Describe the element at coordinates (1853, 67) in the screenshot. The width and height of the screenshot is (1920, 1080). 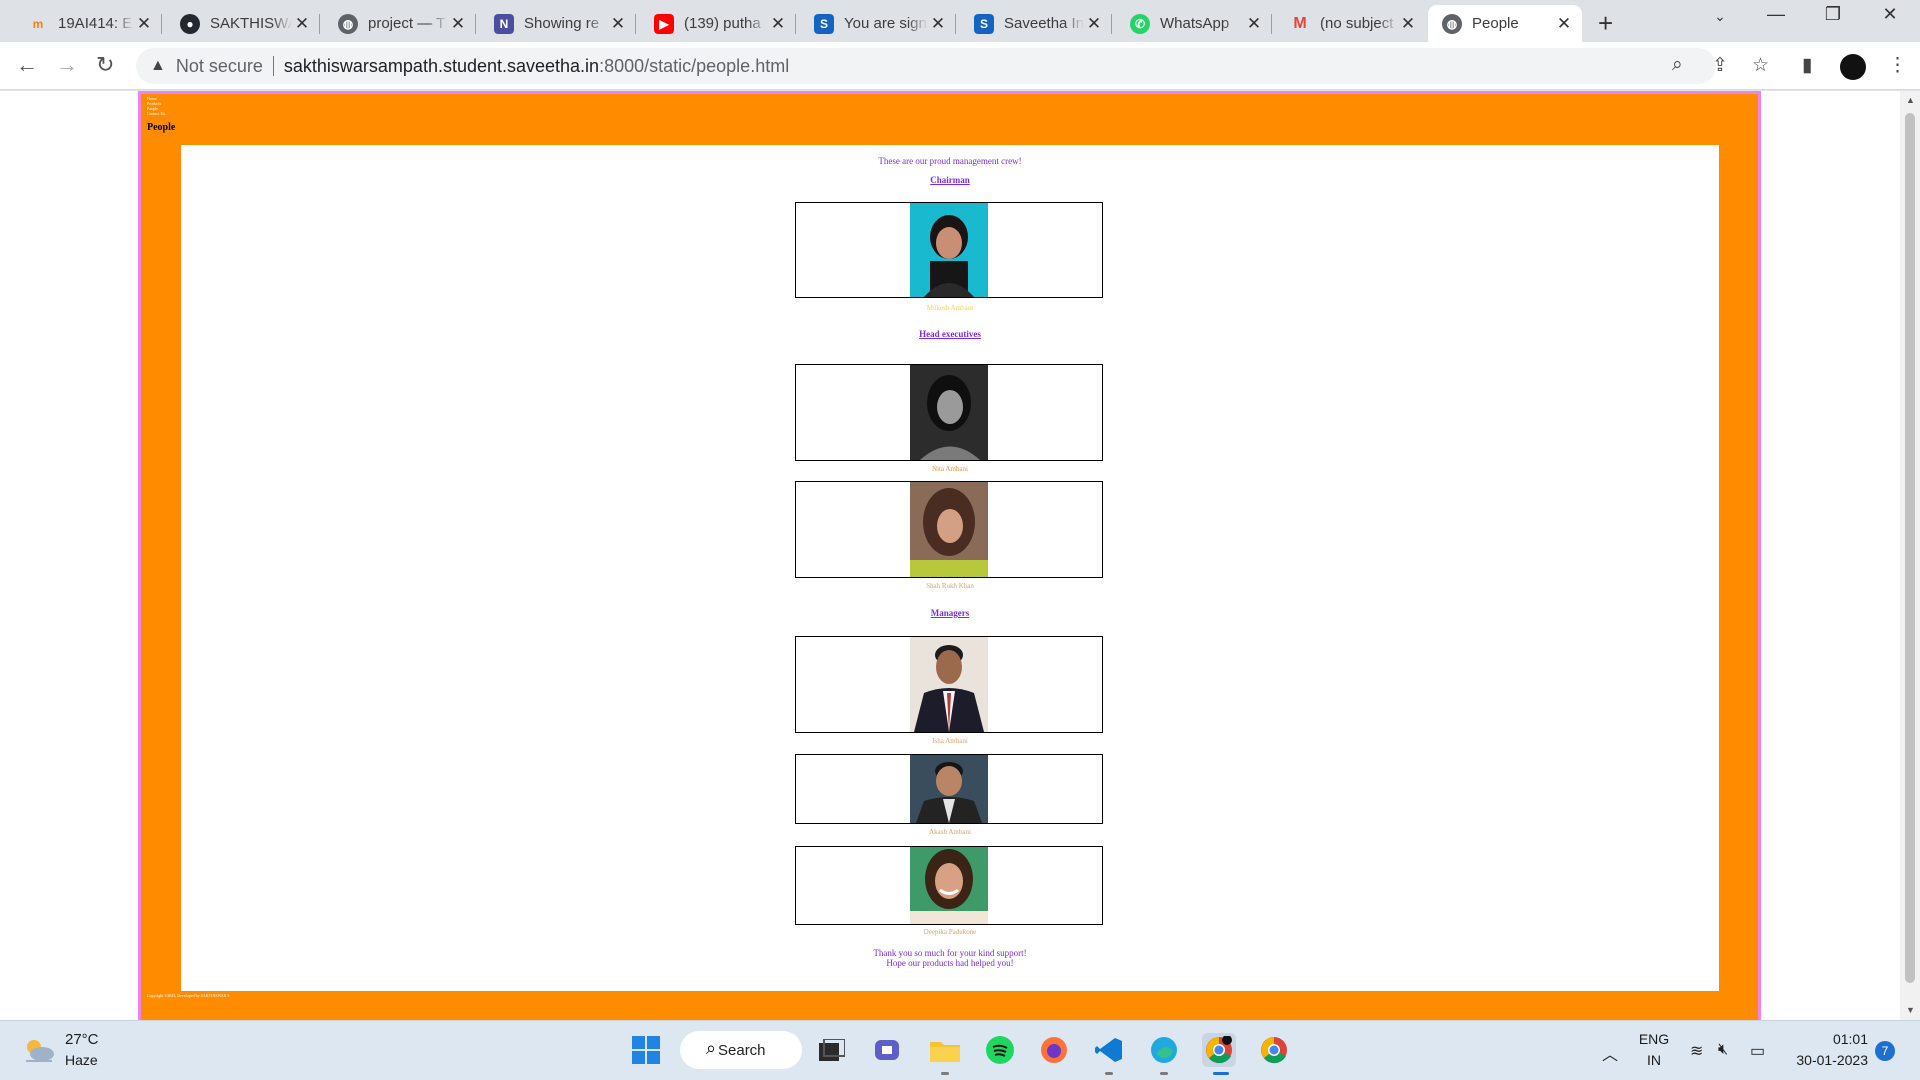
I see `profile-avatar` at that location.